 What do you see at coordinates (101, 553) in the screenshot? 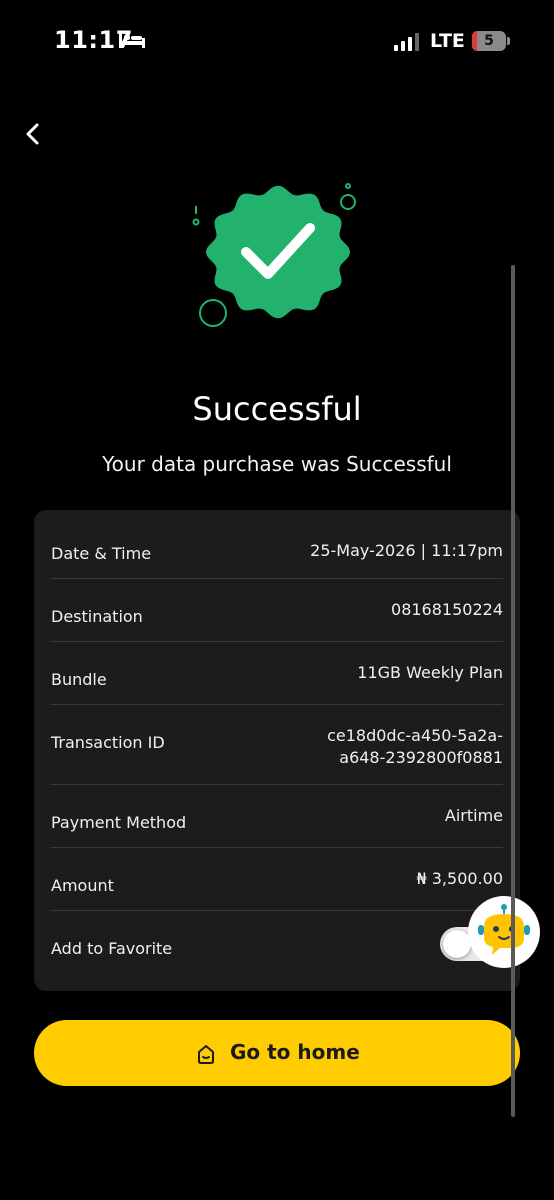
I see `detail-label: Date & Time` at bounding box center [101, 553].